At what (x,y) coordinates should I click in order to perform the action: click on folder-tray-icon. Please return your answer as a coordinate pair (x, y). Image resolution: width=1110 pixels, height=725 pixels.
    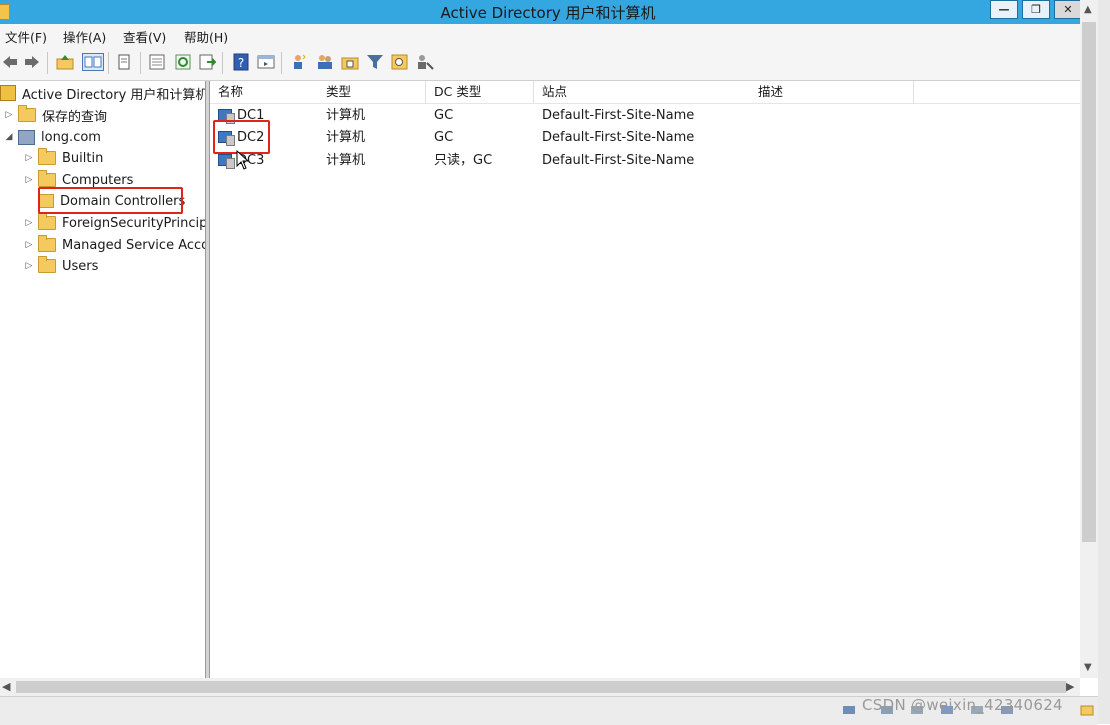
    Looking at the image, I should click on (1087, 710).